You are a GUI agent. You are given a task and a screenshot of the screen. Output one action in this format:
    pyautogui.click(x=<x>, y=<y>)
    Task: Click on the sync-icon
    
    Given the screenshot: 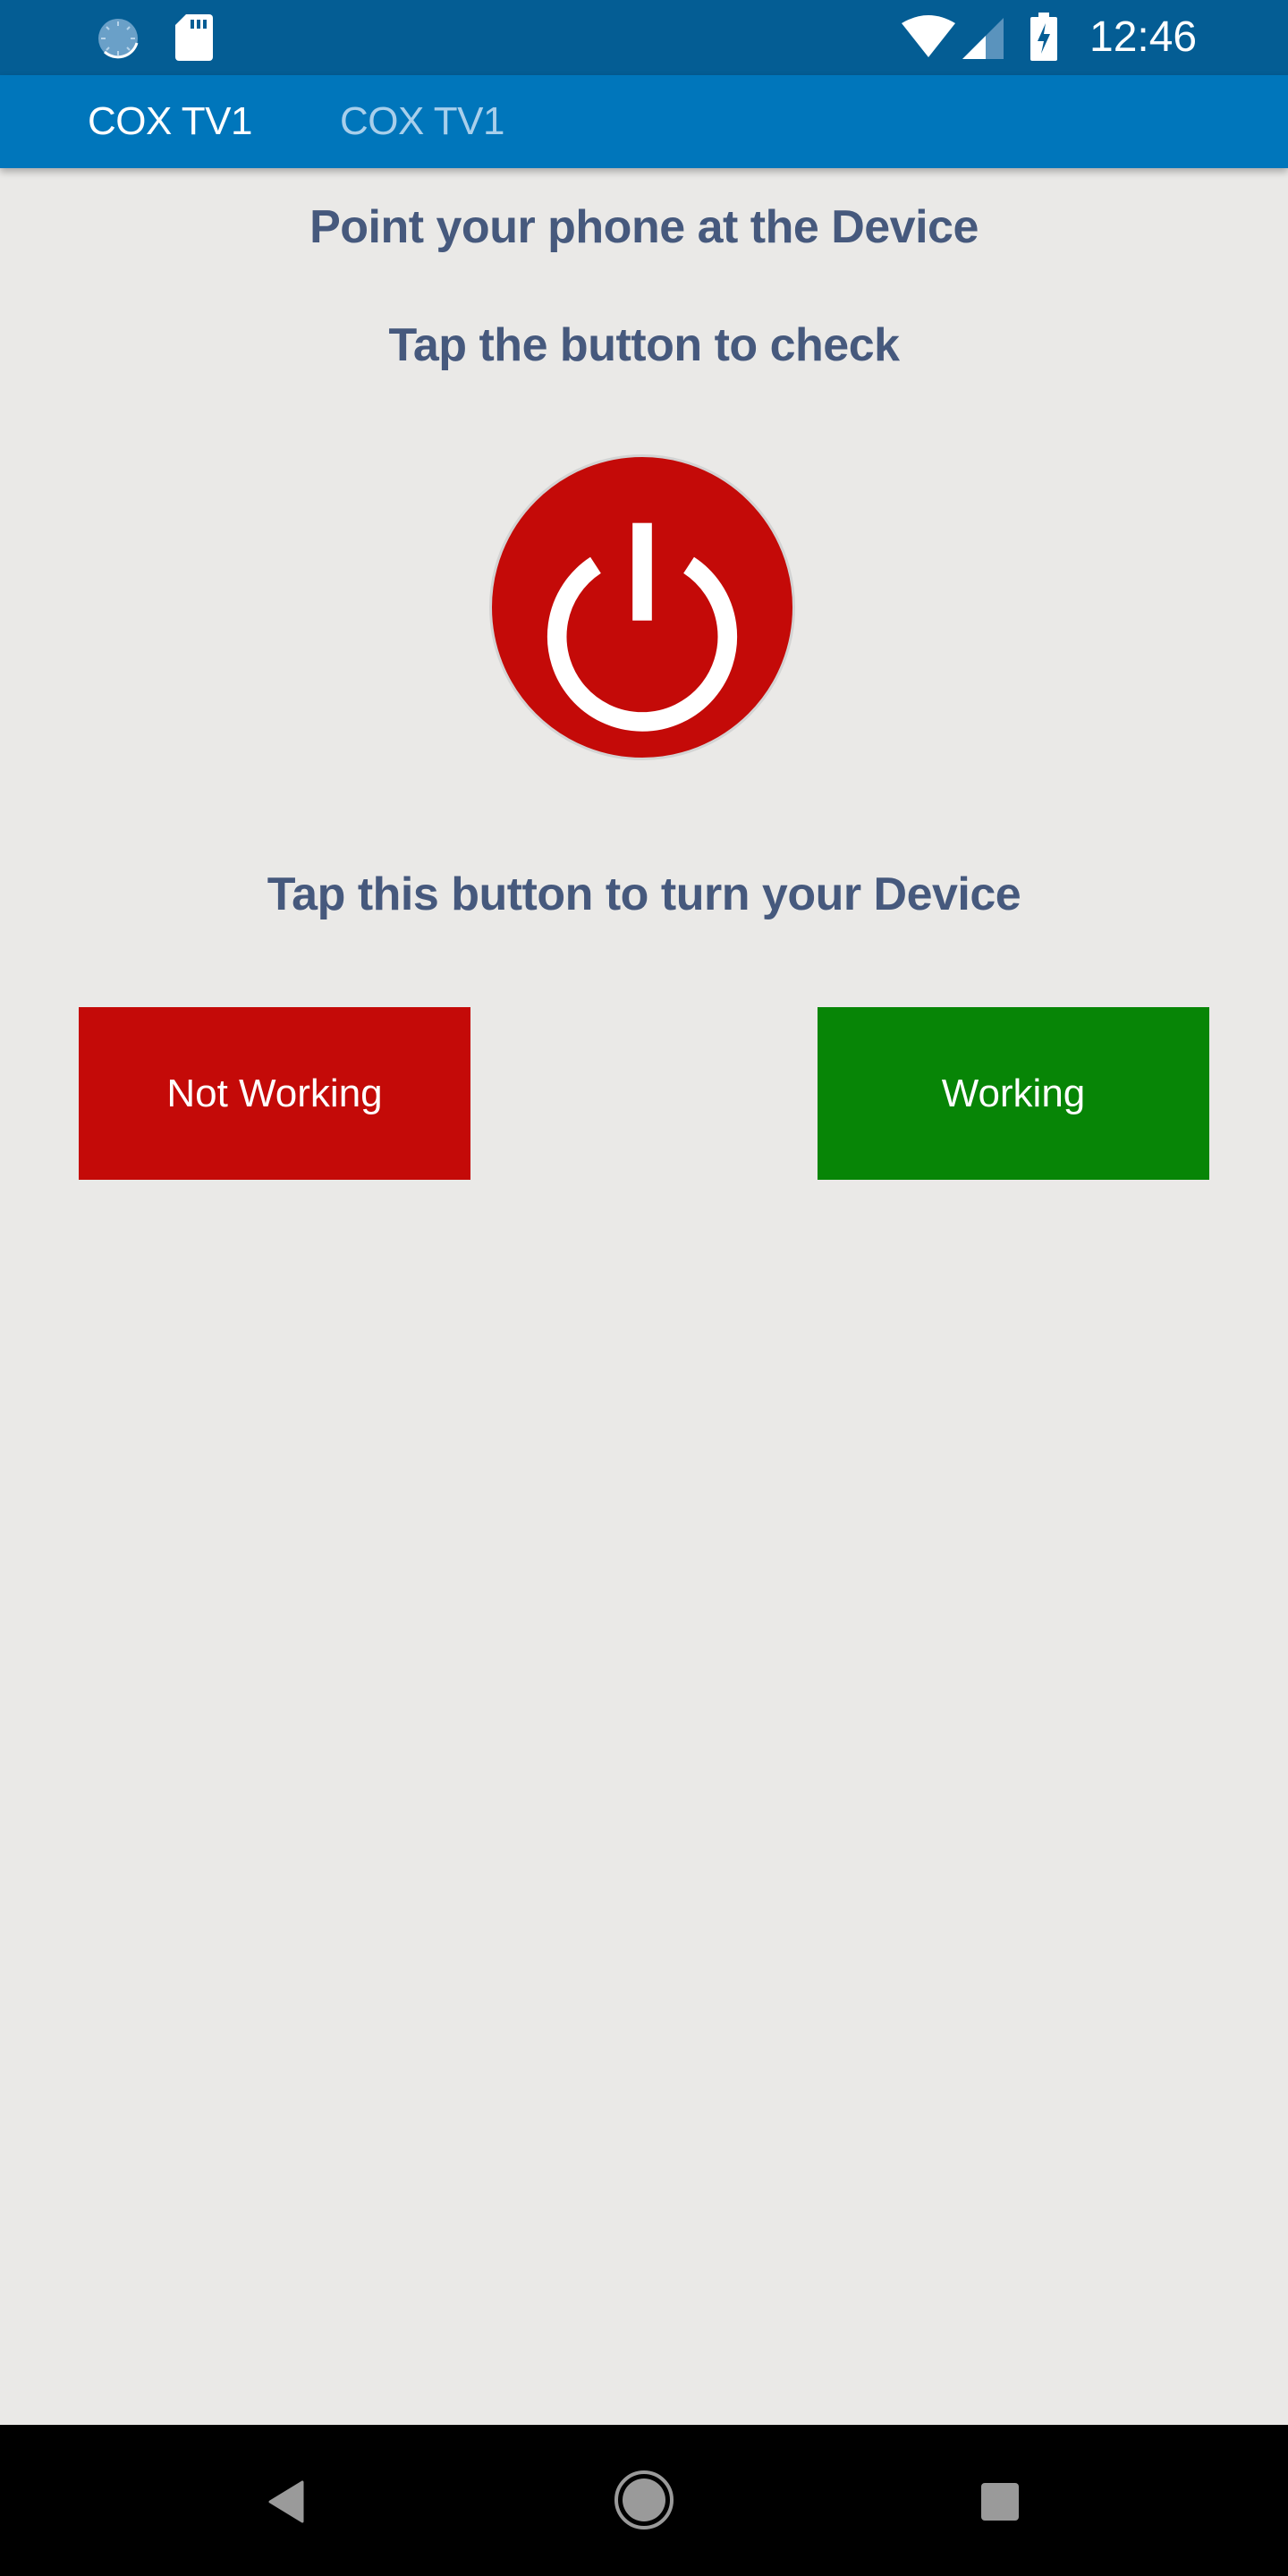 What is the action you would take?
    pyautogui.click(x=118, y=39)
    